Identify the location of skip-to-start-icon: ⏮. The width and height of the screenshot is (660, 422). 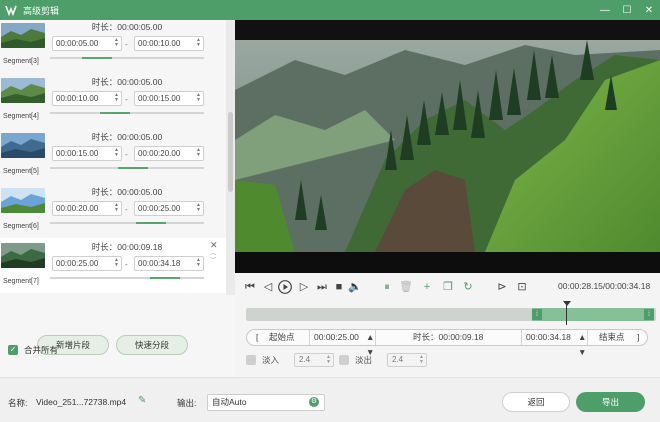
(250, 287).